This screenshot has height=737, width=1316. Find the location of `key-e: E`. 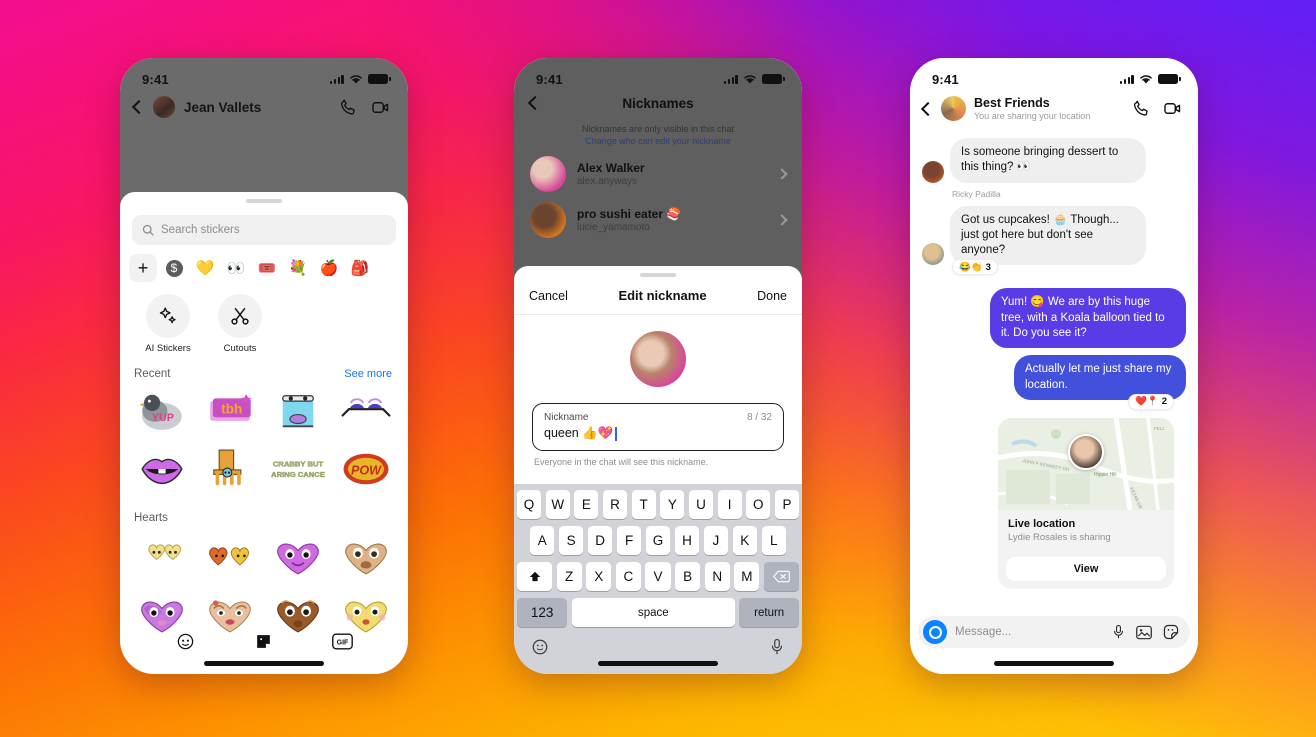

key-e: E is located at coordinates (586, 504).